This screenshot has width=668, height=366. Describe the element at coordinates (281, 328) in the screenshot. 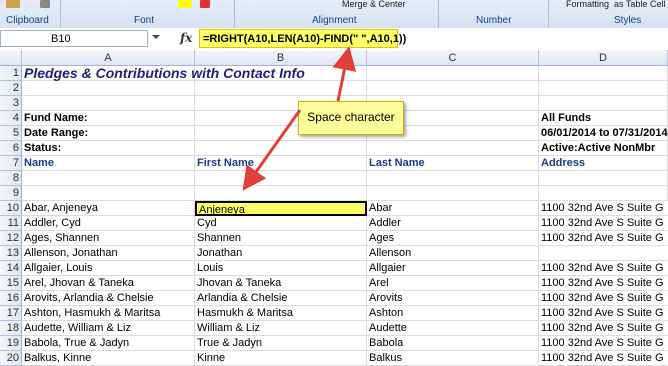

I see `first-name-cell: William & Liz` at that location.